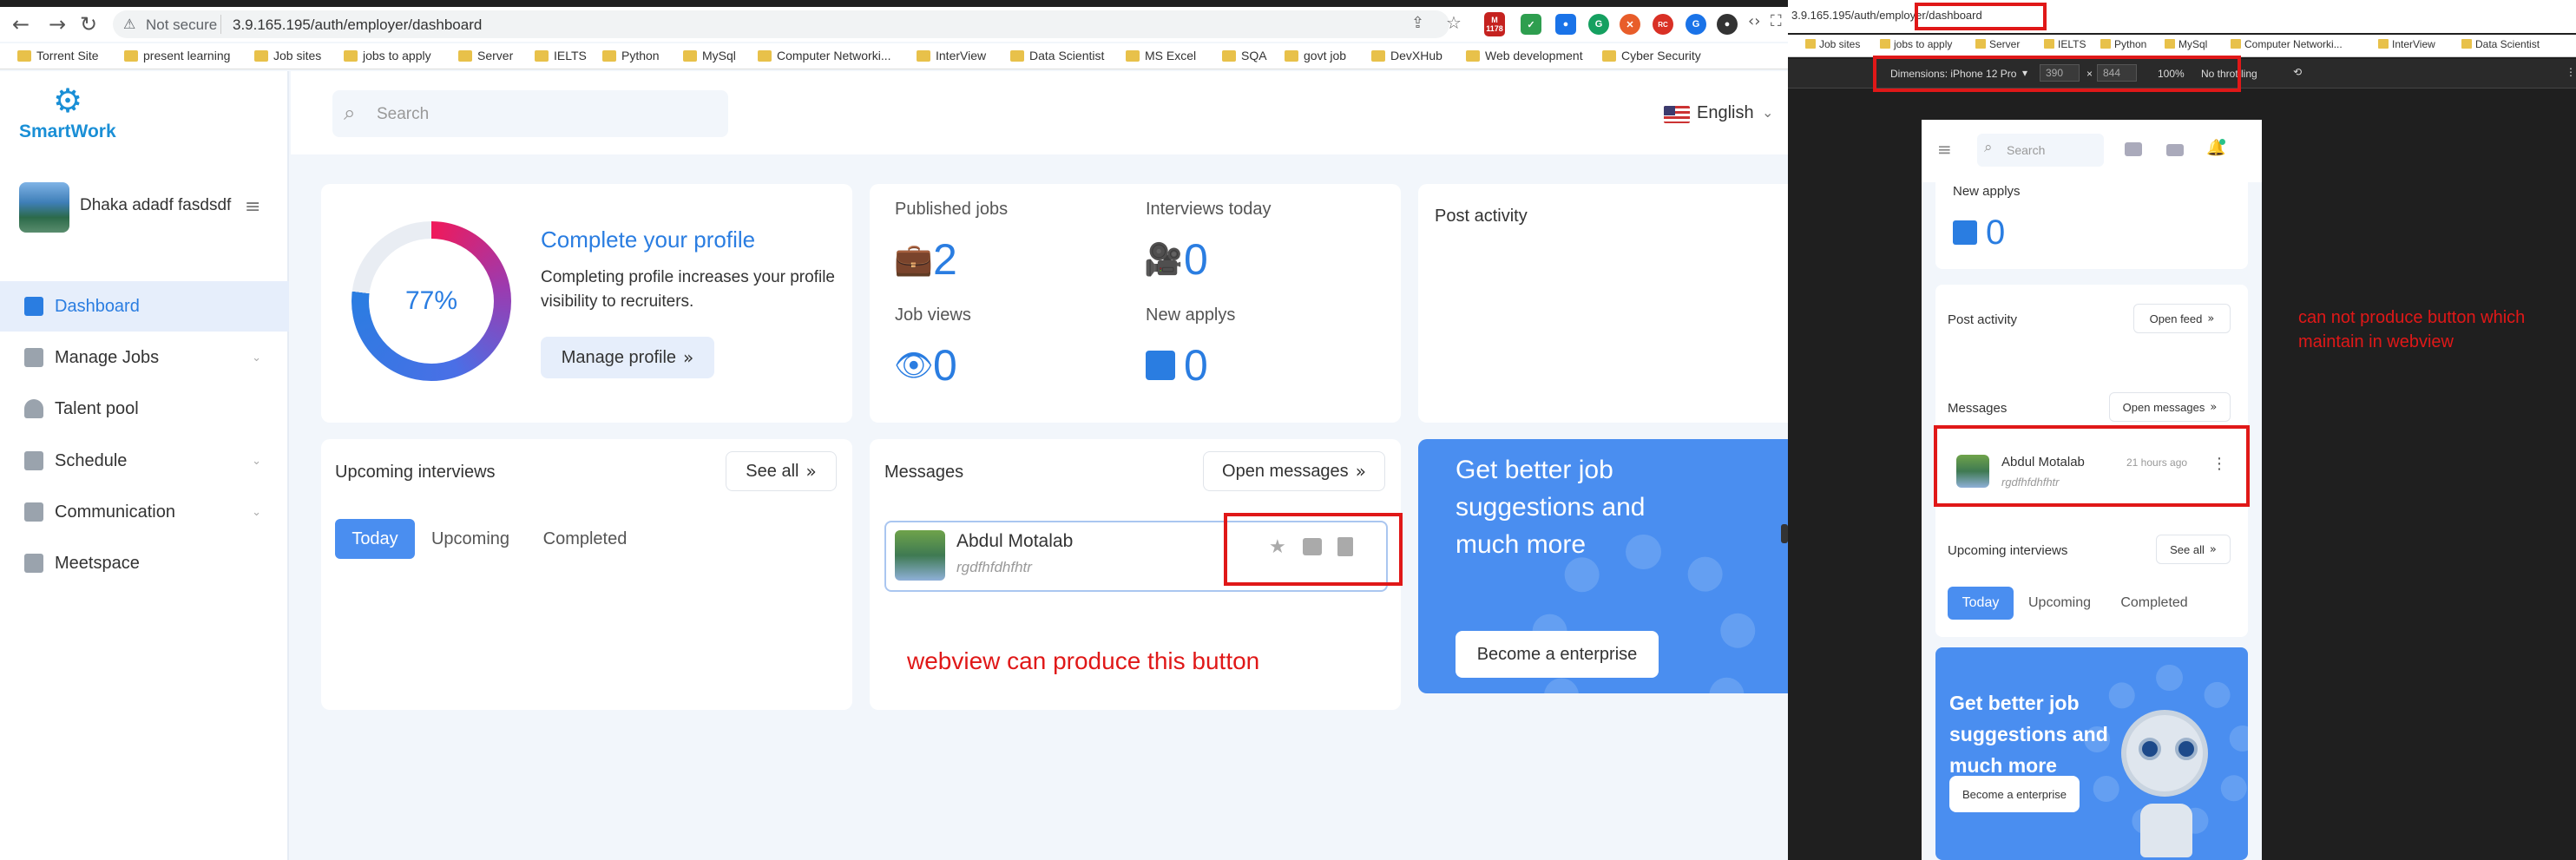  Describe the element at coordinates (145, 306) in the screenshot. I see `sidebar-item-dashboard: Dashboard` at that location.